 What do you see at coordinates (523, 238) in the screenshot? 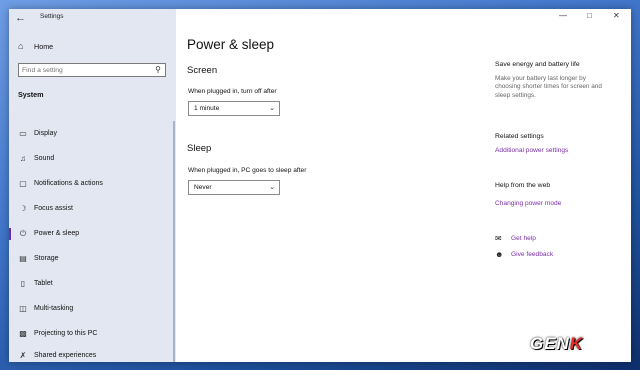
I see `get-help-link: Get help` at bounding box center [523, 238].